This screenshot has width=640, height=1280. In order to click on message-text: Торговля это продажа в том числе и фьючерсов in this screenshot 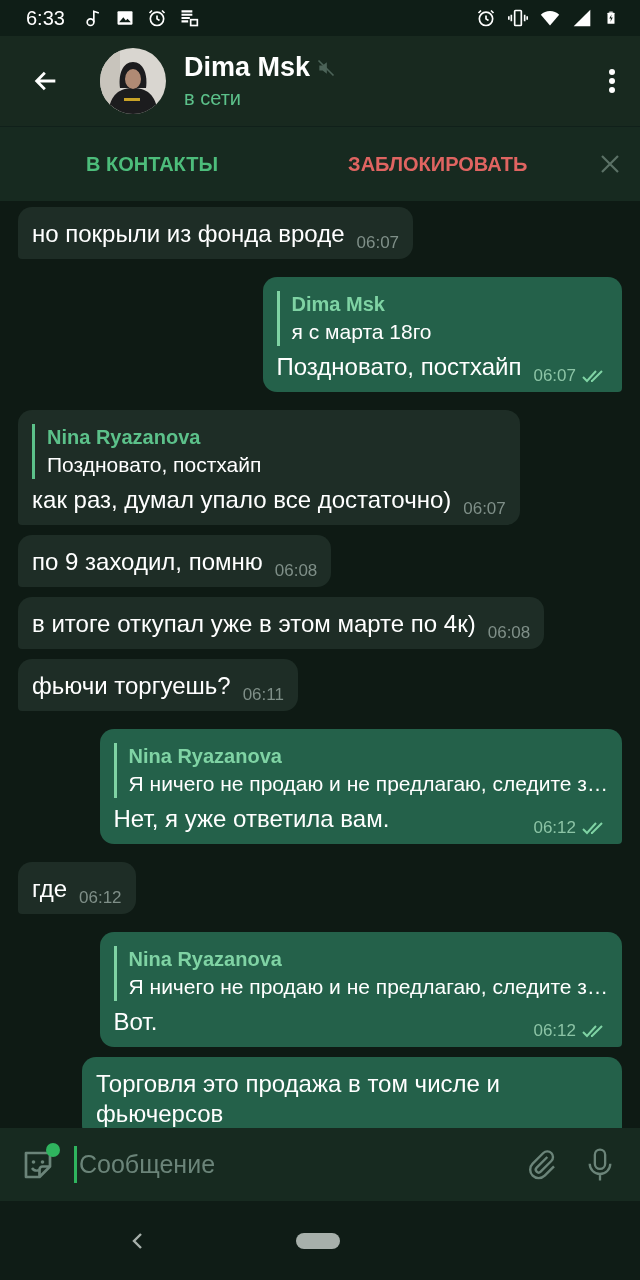, I will do `click(298, 1098)`.